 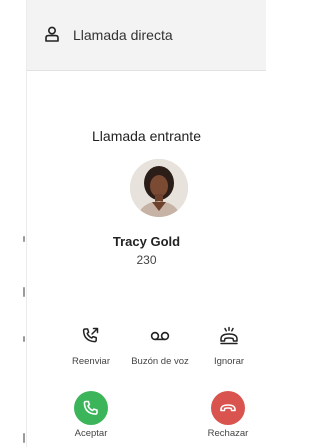 What do you see at coordinates (159, 188) in the screenshot?
I see `caller-avatar` at bounding box center [159, 188].